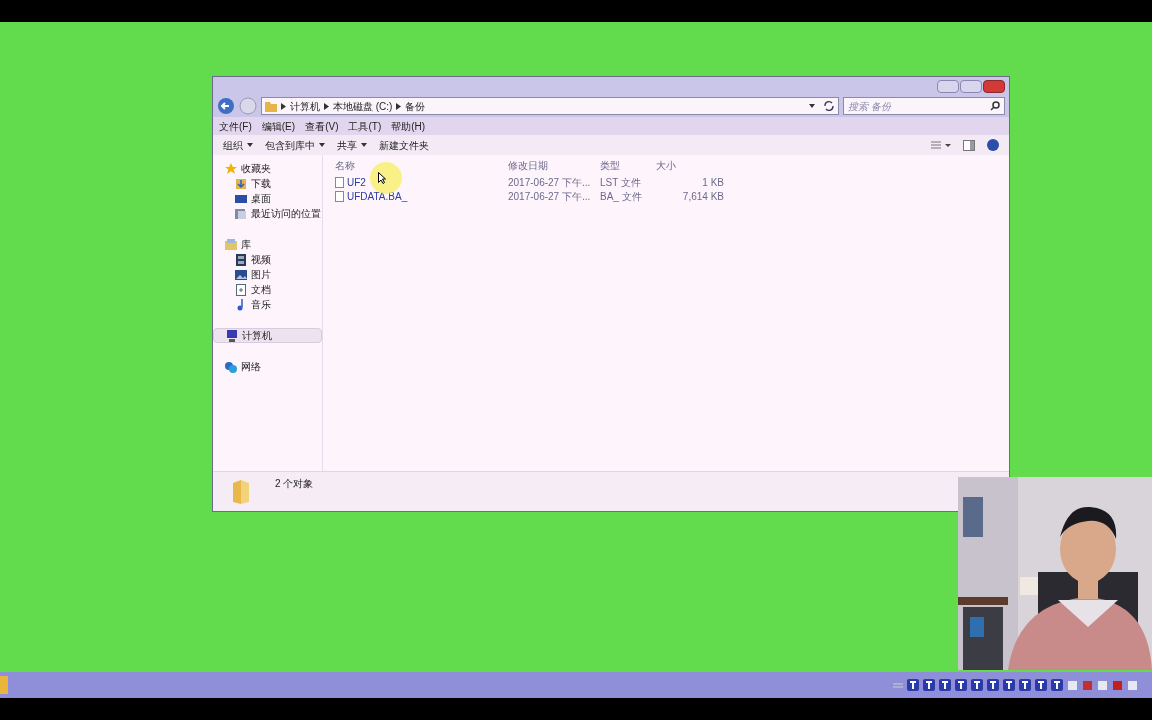 This screenshot has width=1152, height=720. I want to click on menu-item: 工具(T), so click(365, 126).